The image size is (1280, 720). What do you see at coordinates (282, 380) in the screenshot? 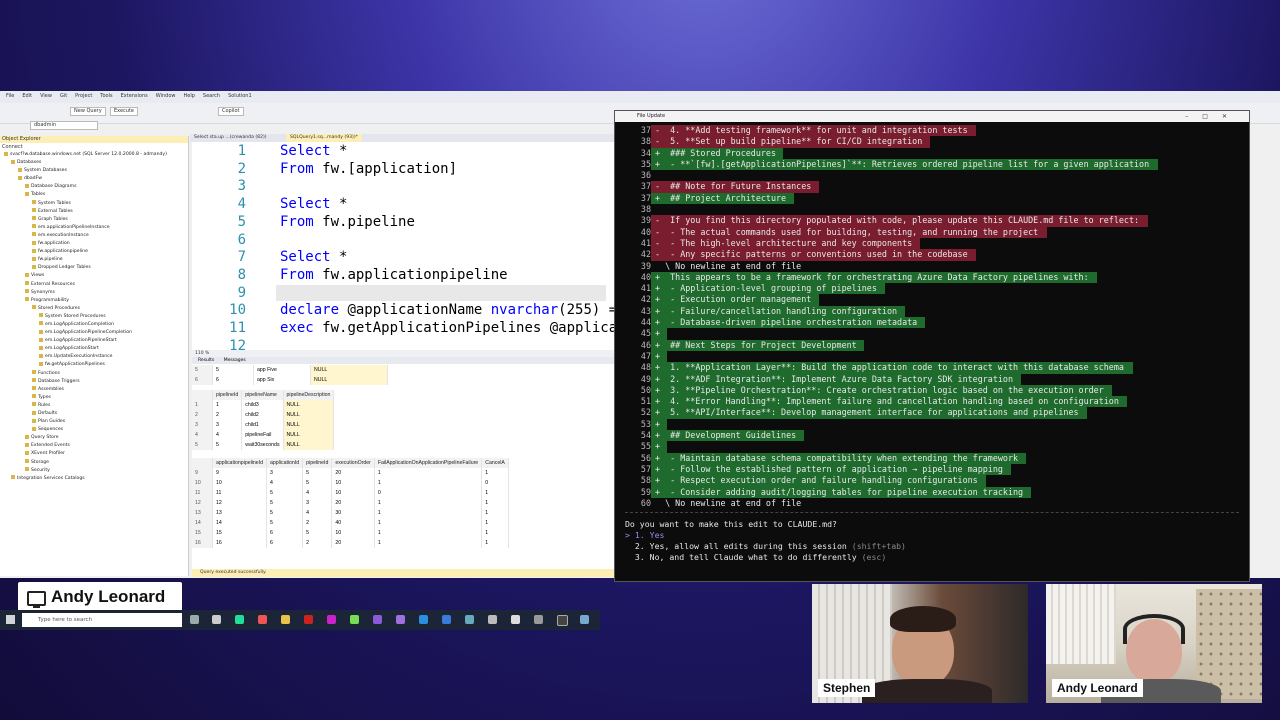
I see `table-cell: app Six` at bounding box center [282, 380].